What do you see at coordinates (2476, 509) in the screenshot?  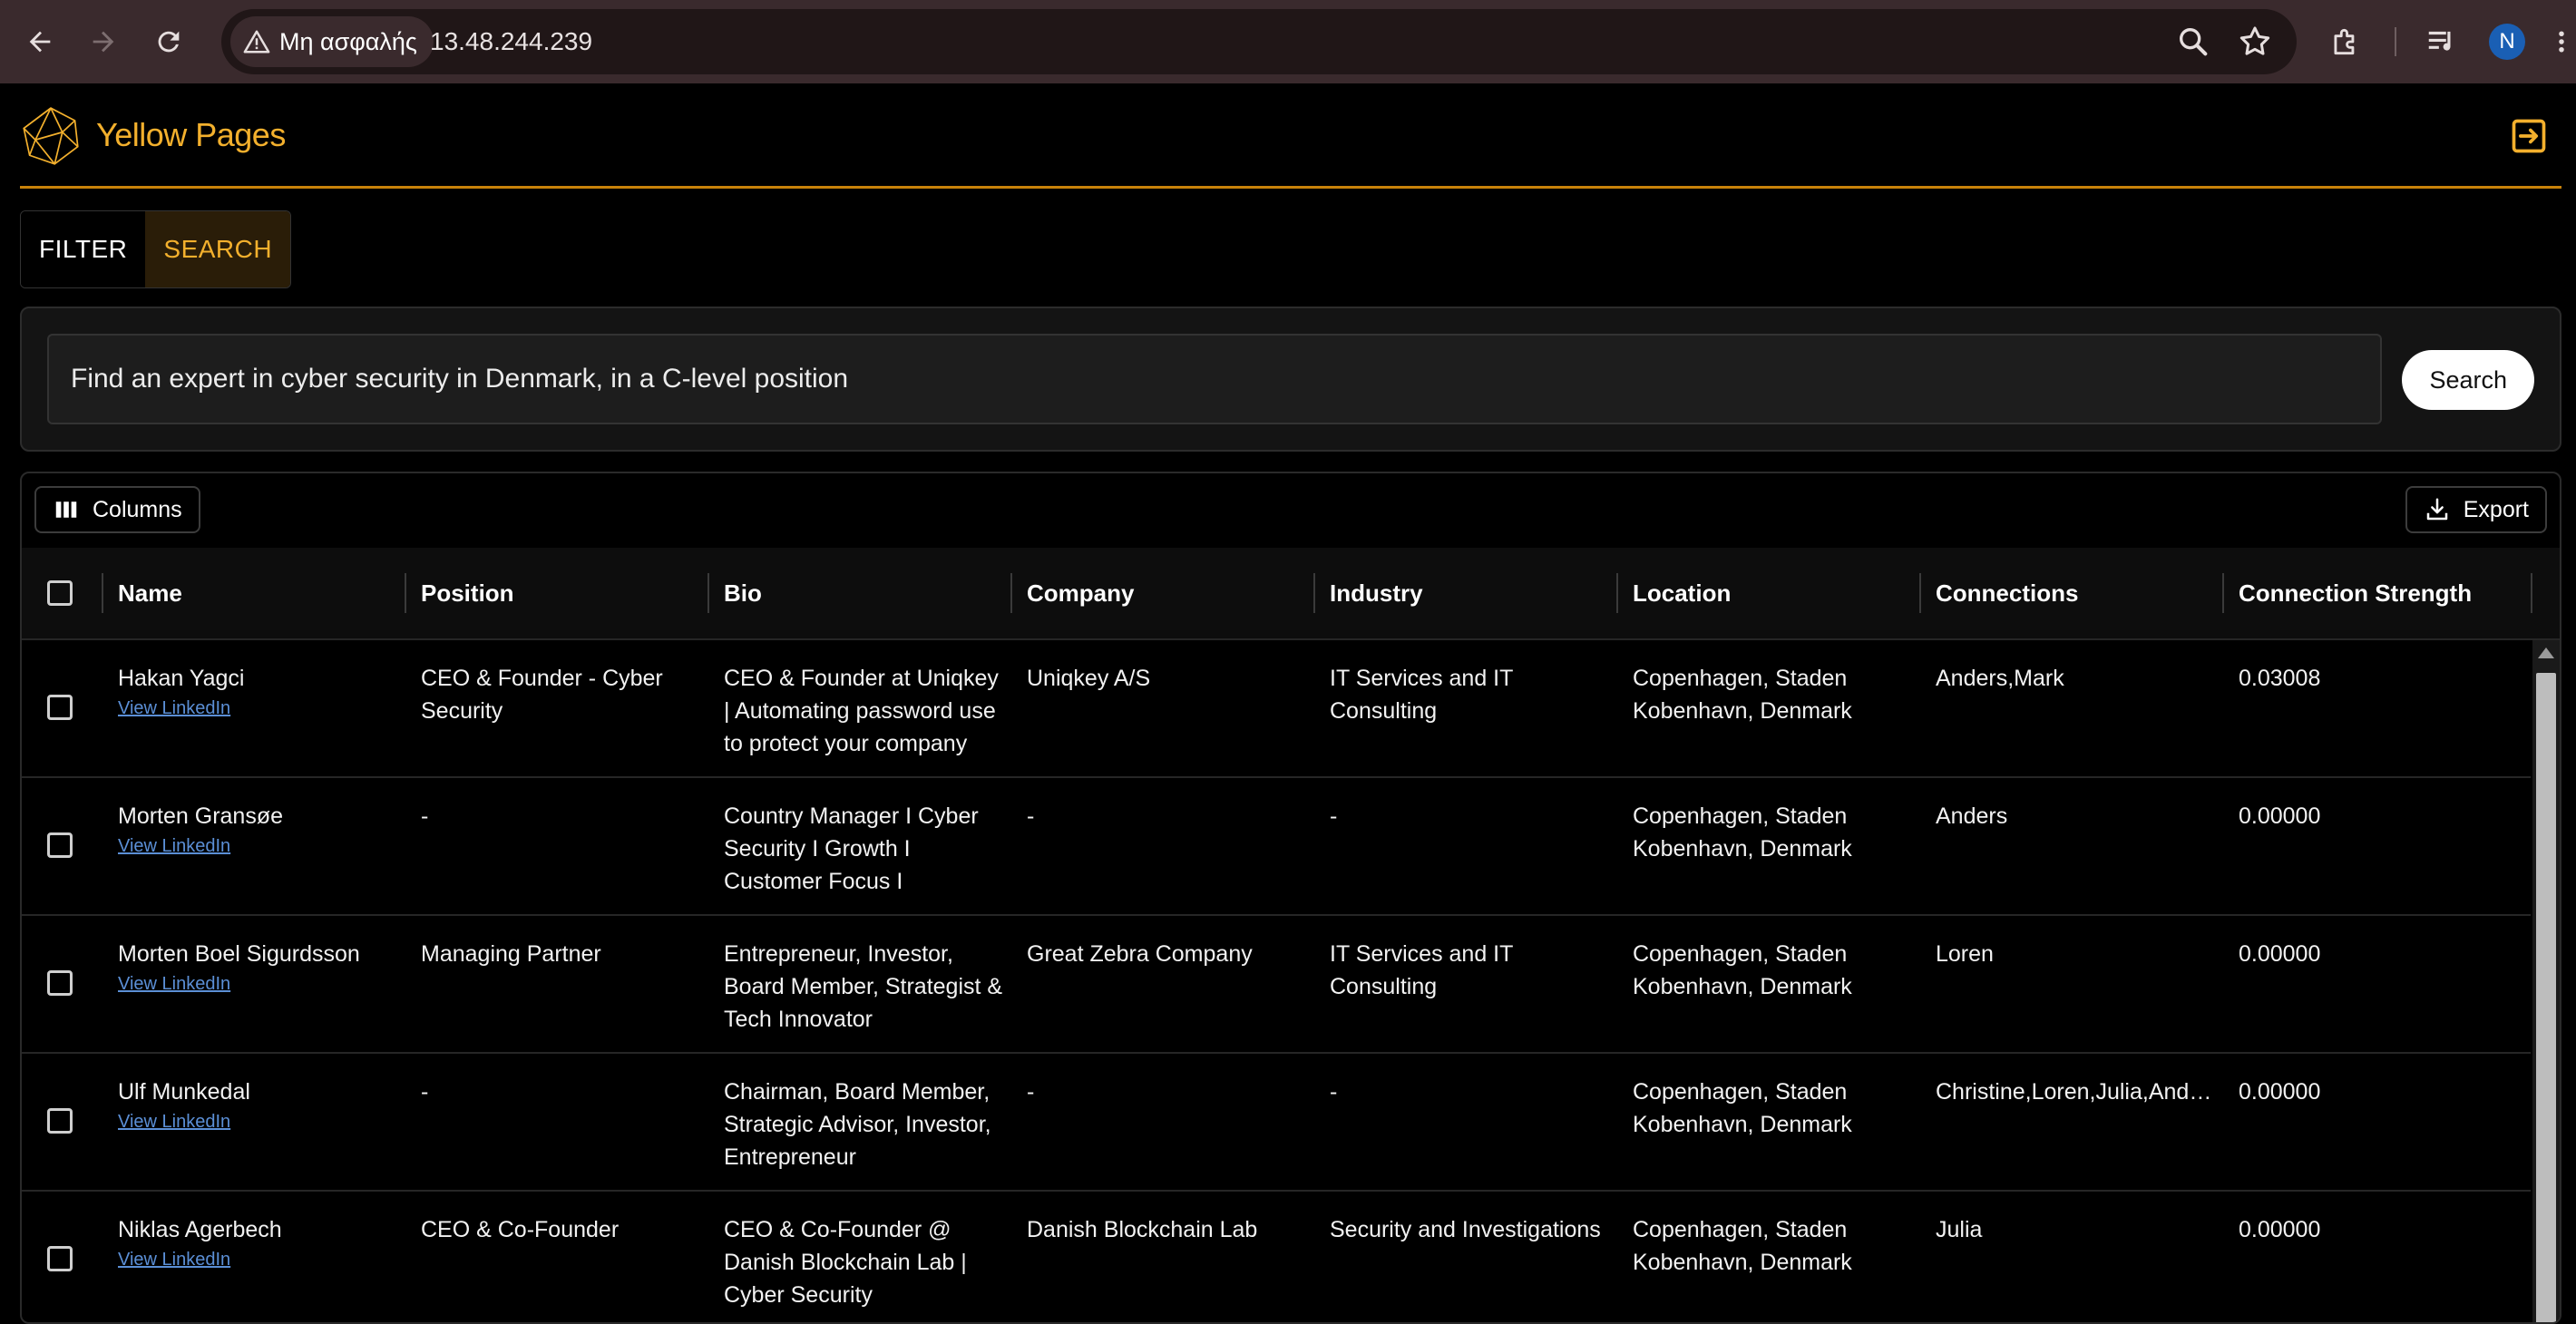 I see `export-button: Export` at bounding box center [2476, 509].